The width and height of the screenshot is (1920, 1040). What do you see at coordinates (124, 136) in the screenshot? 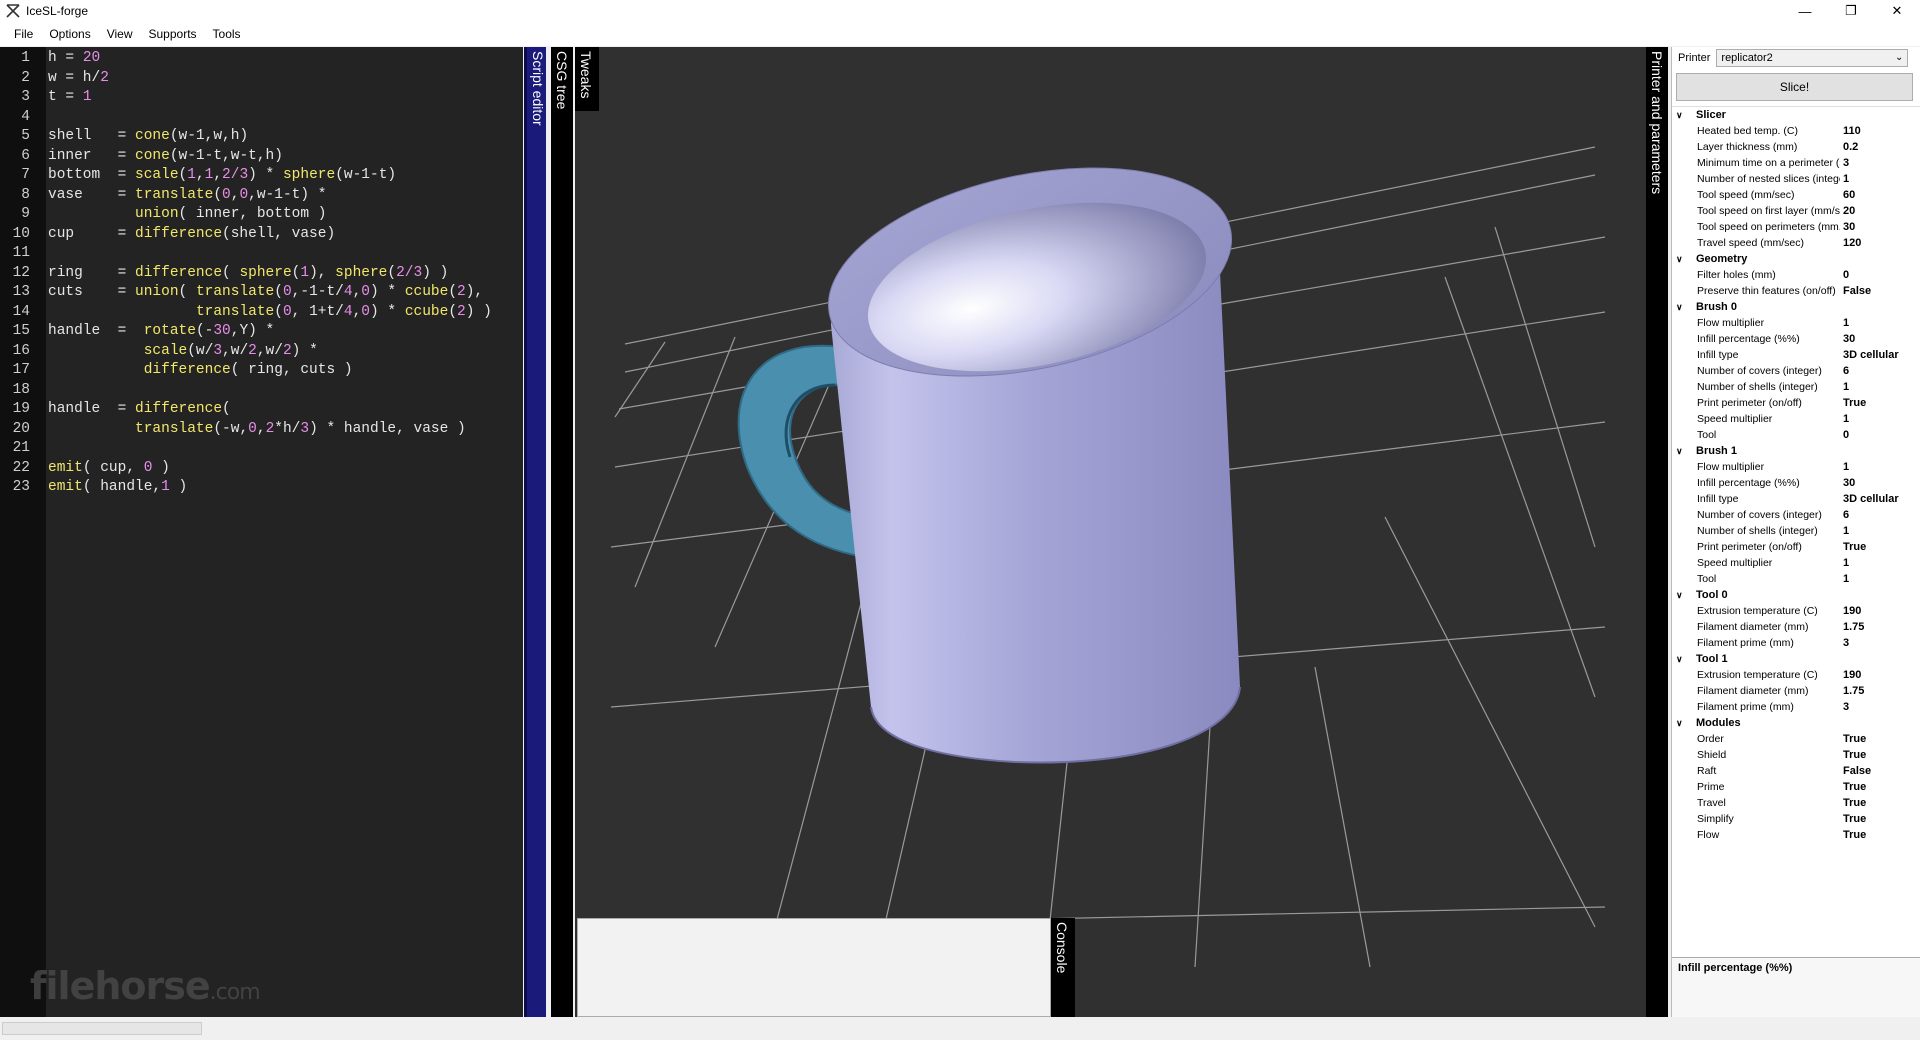
I see `code-line: 5 shell = cone(w-1,w,h)` at bounding box center [124, 136].